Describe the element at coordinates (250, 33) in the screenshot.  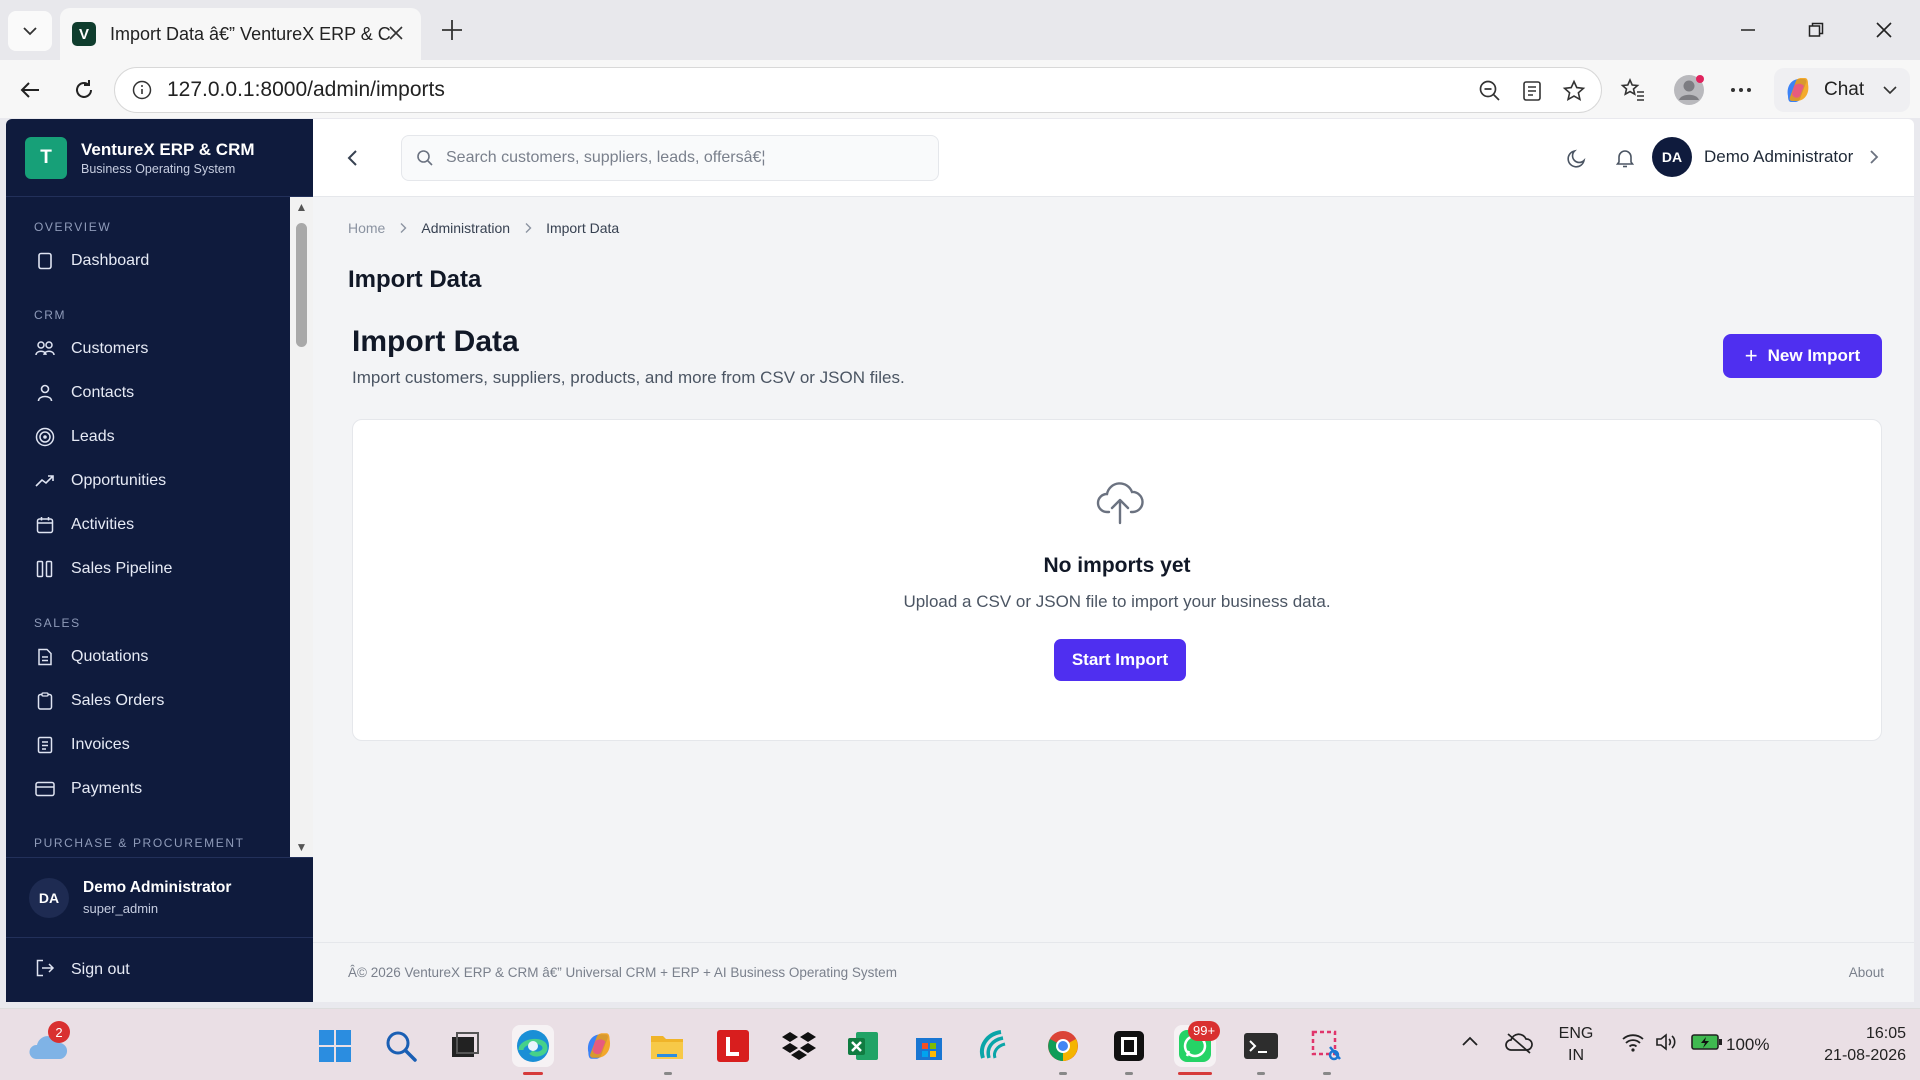
I see `tab-title: Import Data â€” VentureX ERP & C` at that location.